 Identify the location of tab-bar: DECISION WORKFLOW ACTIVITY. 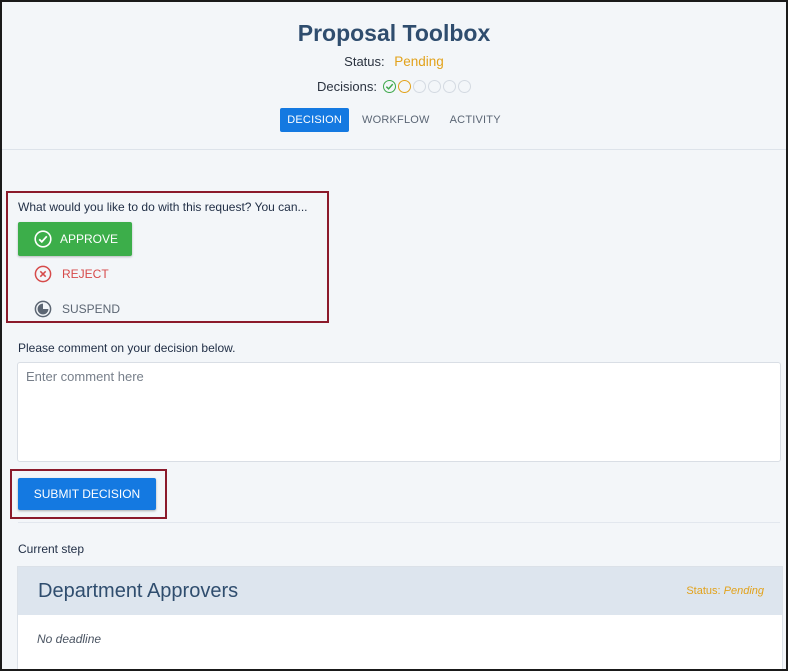
(394, 120).